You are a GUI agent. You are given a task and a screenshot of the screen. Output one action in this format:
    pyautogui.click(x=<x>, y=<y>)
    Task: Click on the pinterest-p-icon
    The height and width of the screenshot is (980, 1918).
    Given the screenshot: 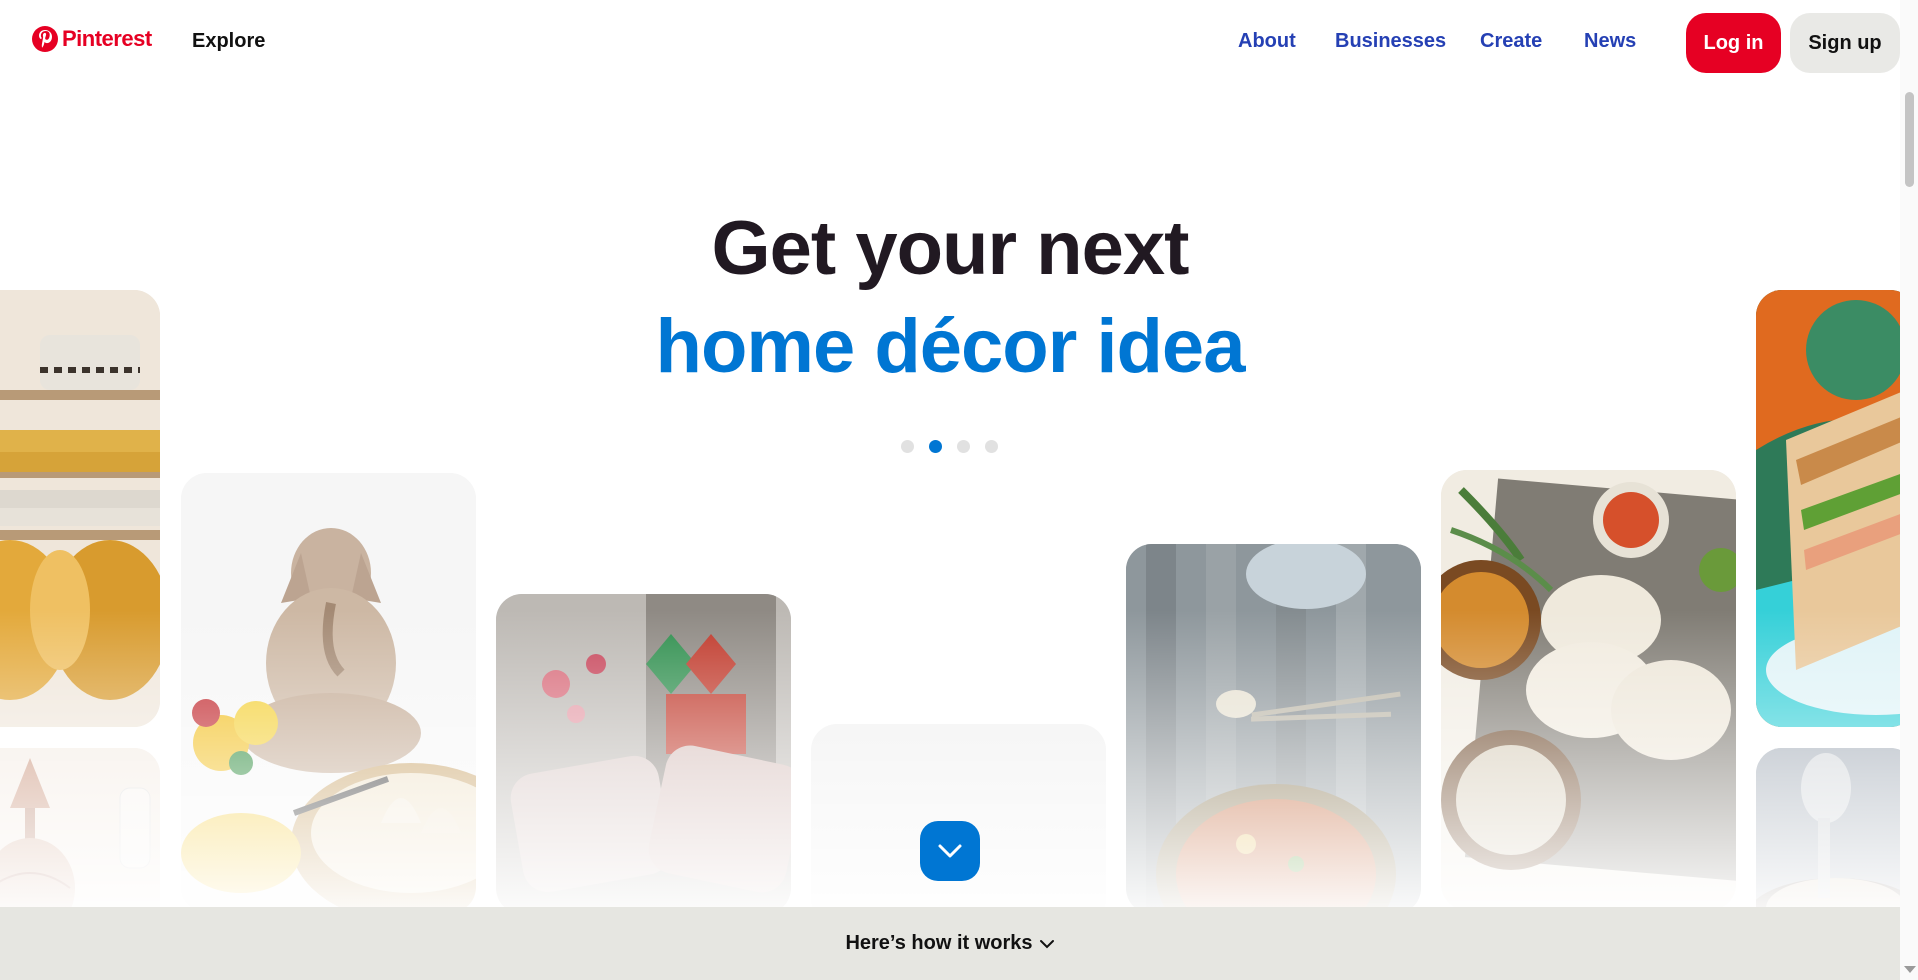 What is the action you would take?
    pyautogui.click(x=45, y=39)
    